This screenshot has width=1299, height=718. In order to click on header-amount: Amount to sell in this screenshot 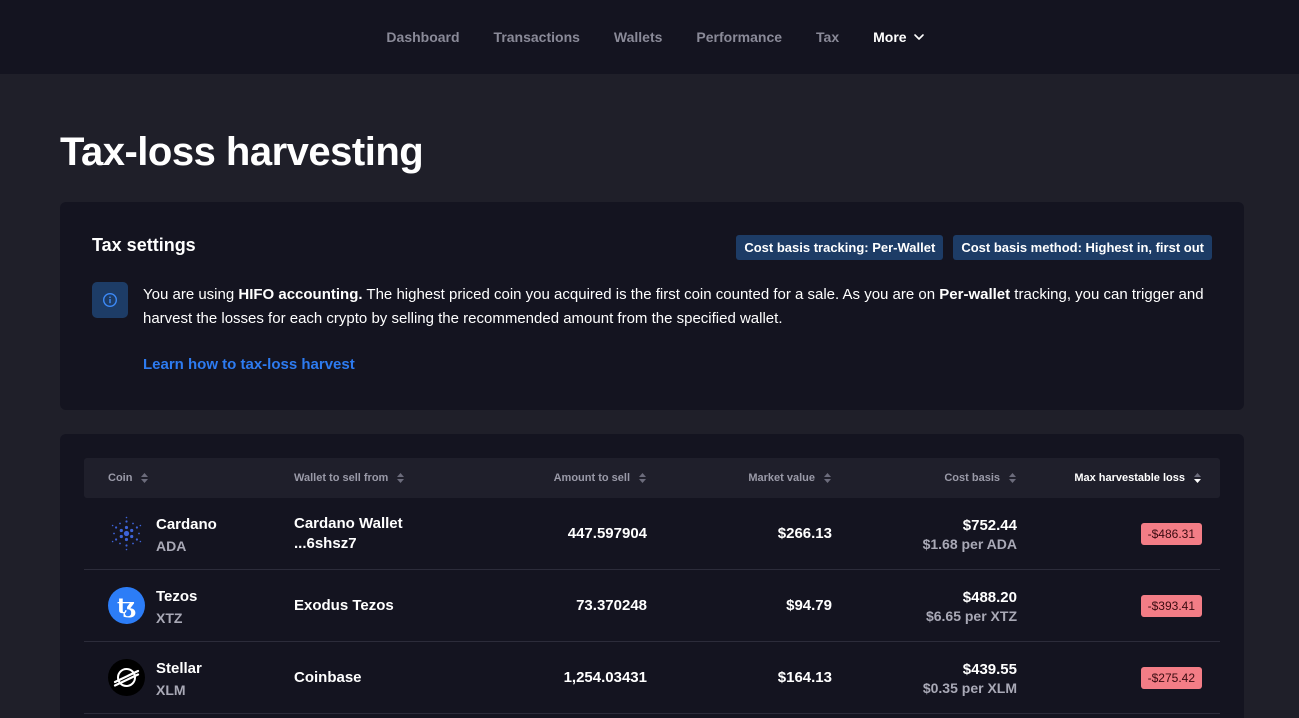, I will do `click(600, 478)`.